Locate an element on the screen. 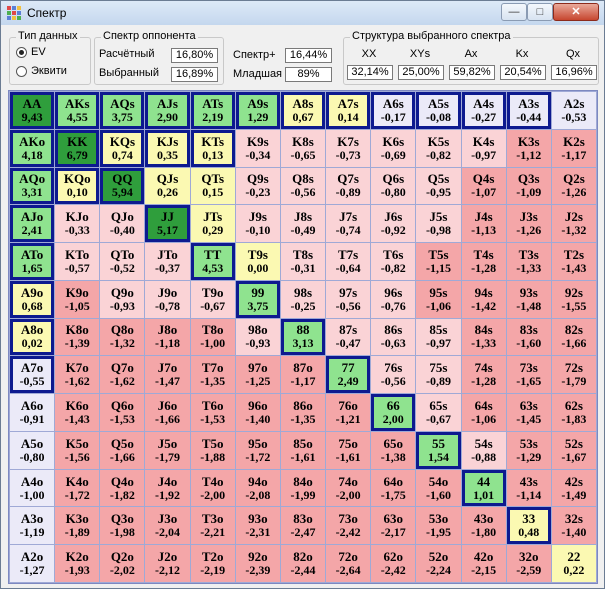 The height and width of the screenshot is (589, 605). hand-cell: 95s -1,06 is located at coordinates (438, 299).